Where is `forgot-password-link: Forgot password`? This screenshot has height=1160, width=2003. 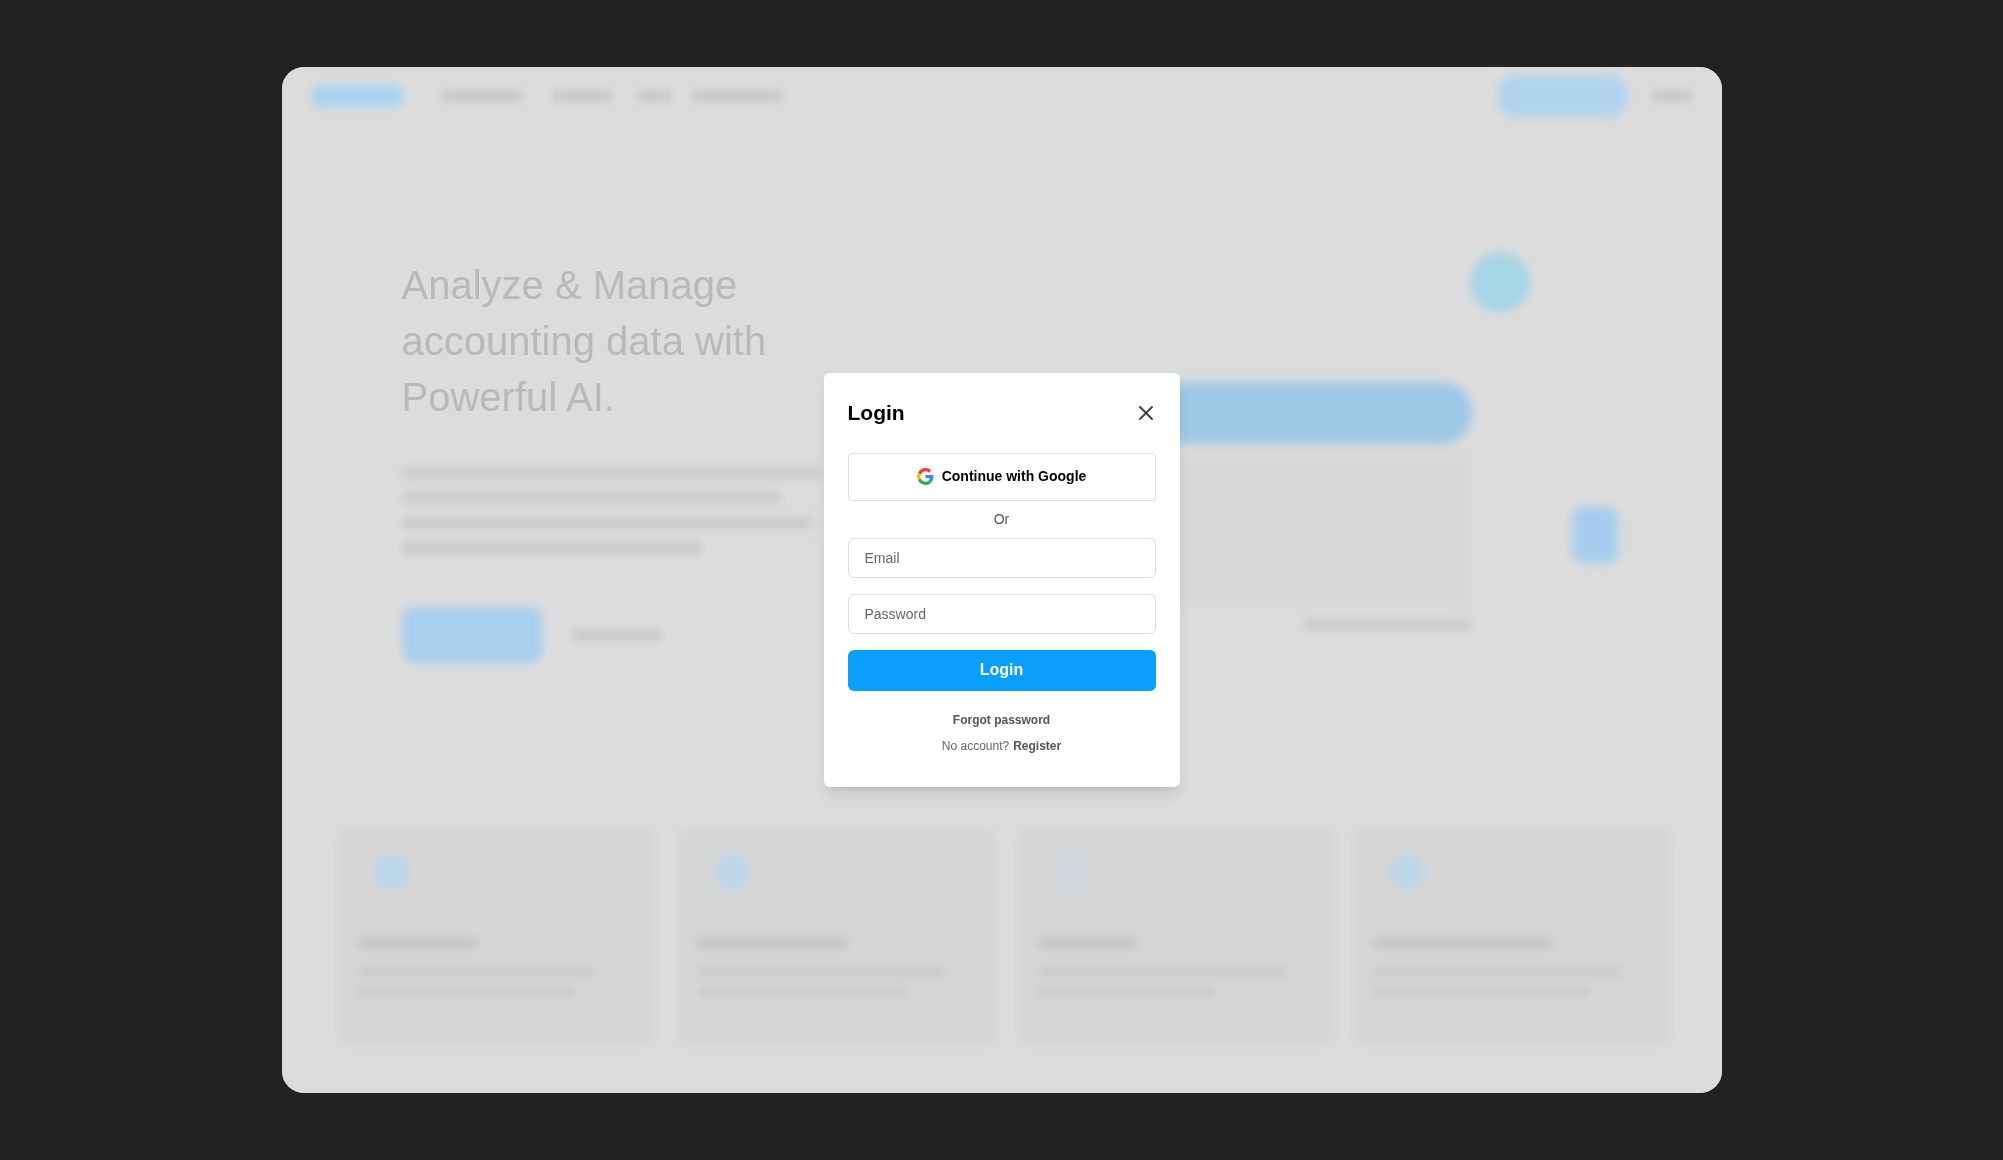
forgot-password-link: Forgot password is located at coordinates (1001, 719).